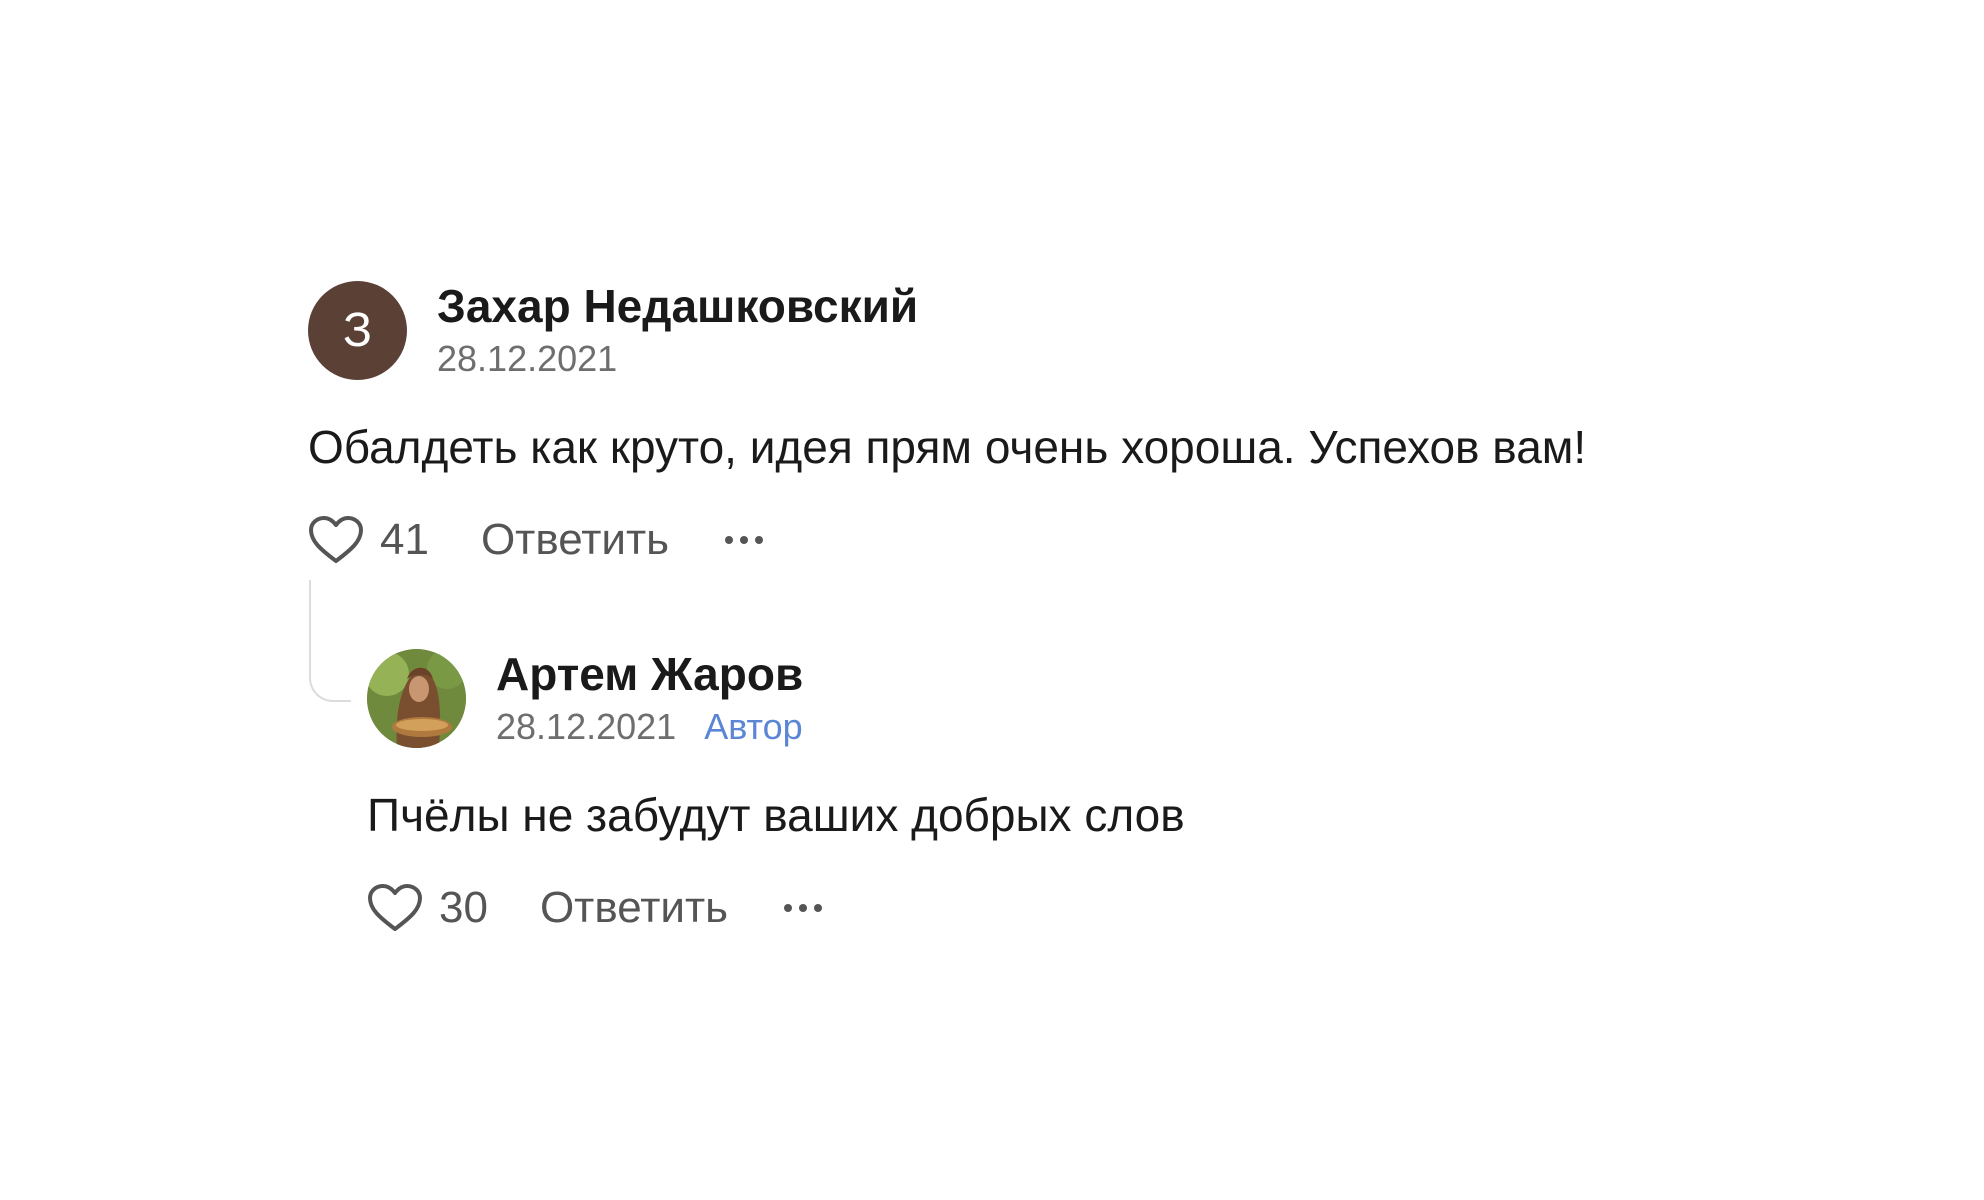  I want to click on avatar, so click(416, 698).